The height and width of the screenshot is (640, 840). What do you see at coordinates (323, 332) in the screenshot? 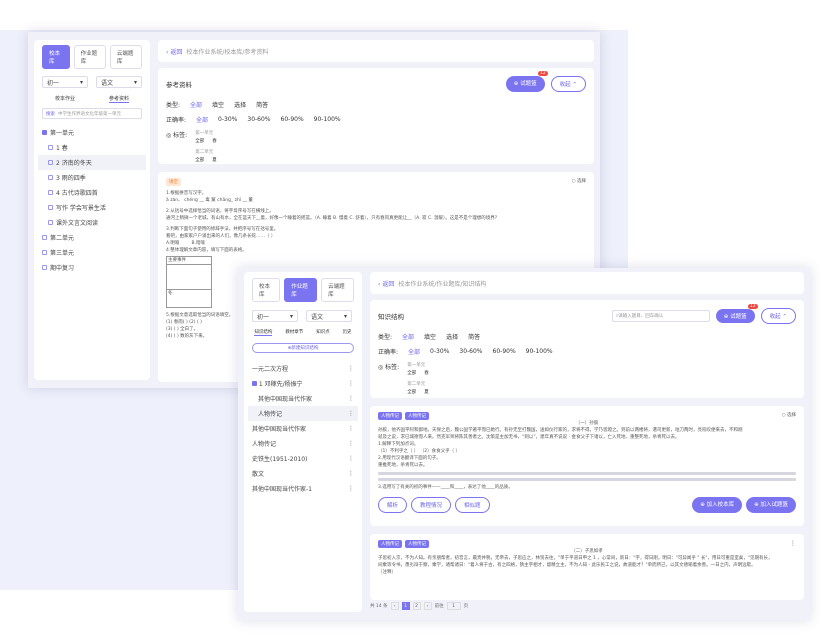
I see `subtab-knowledge-point: 知识点` at bounding box center [323, 332].